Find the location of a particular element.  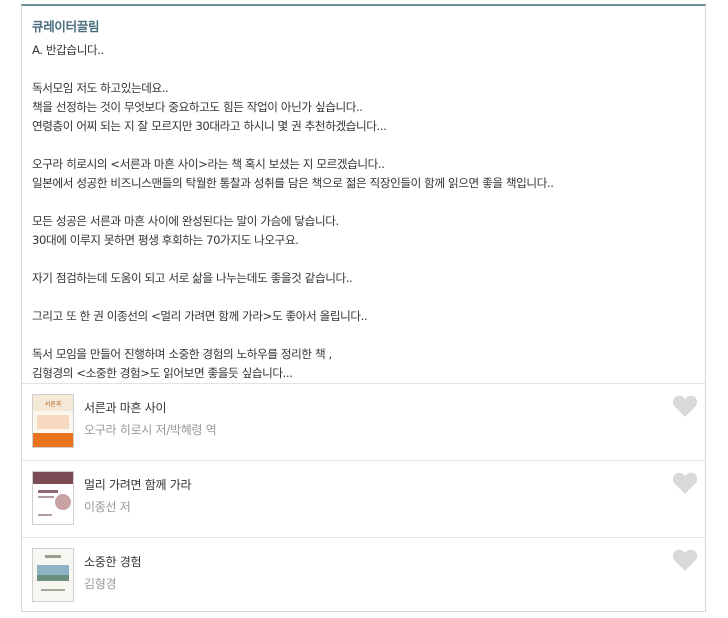

book-author: 김형경 is located at coordinates (100, 584).